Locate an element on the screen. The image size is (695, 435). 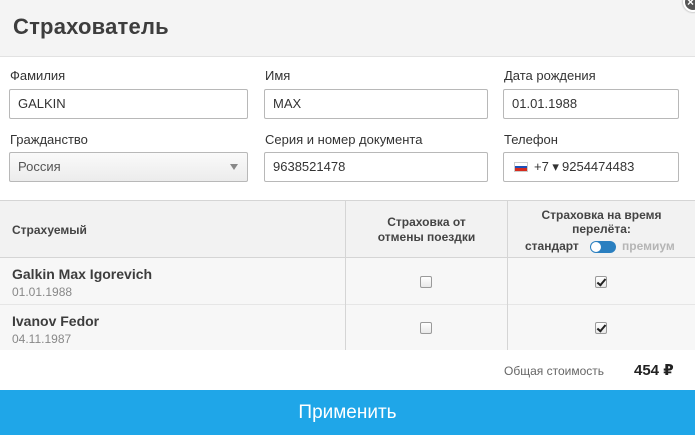
person-birth-date: 04.11.1987 is located at coordinates (42, 339).